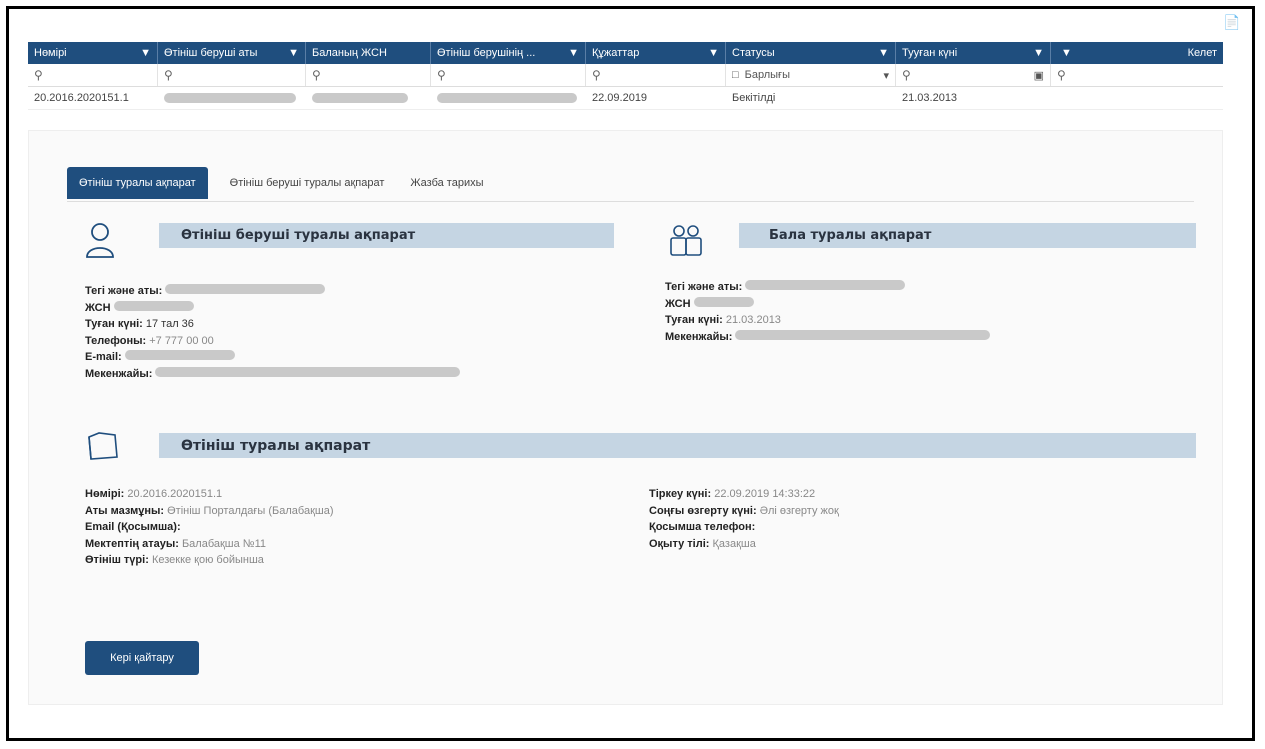  What do you see at coordinates (973, 53) in the screenshot?
I see `col-header-birth-date: Тууған күні ▼` at bounding box center [973, 53].